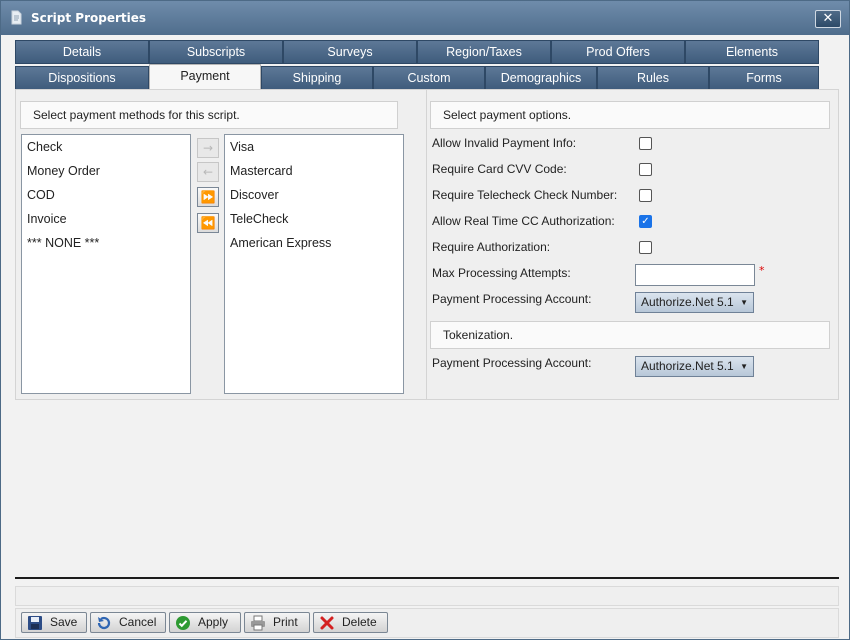 The image size is (850, 640). Describe the element at coordinates (645, 247) in the screenshot. I see `require-auth-checkbox` at that location.